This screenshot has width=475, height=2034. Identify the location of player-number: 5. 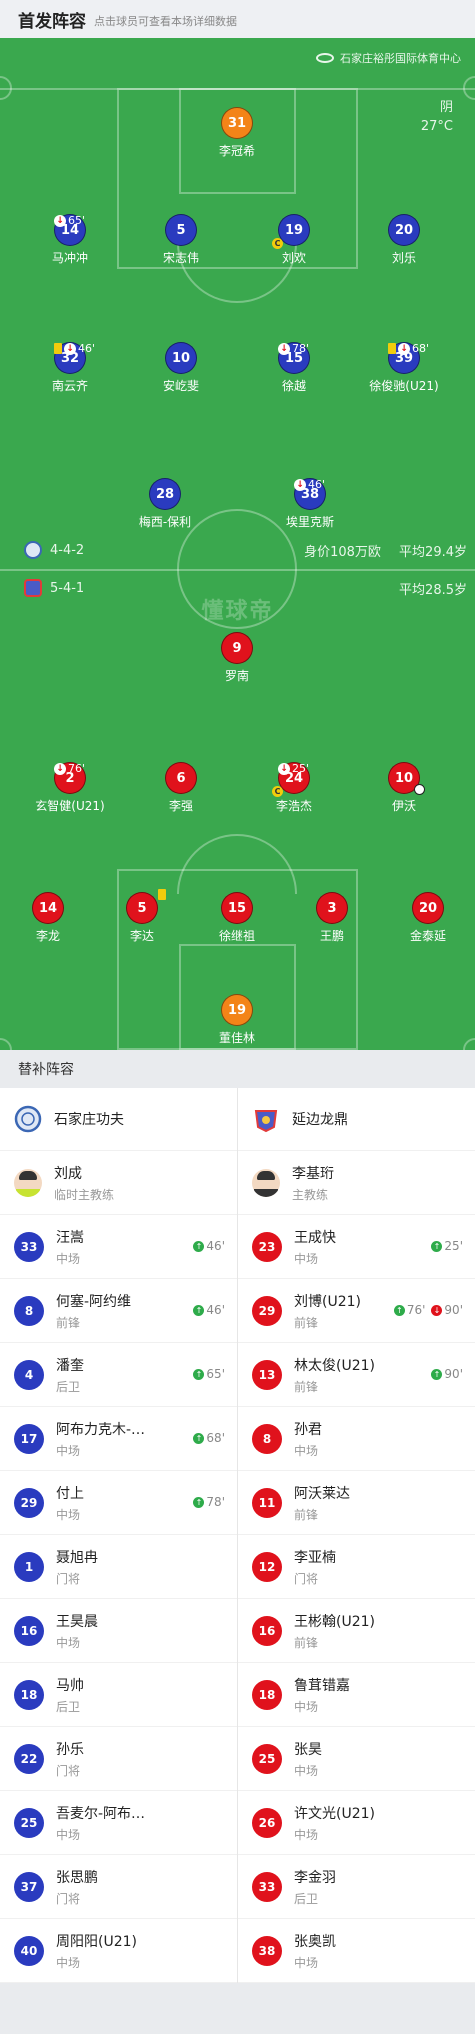
(181, 230).